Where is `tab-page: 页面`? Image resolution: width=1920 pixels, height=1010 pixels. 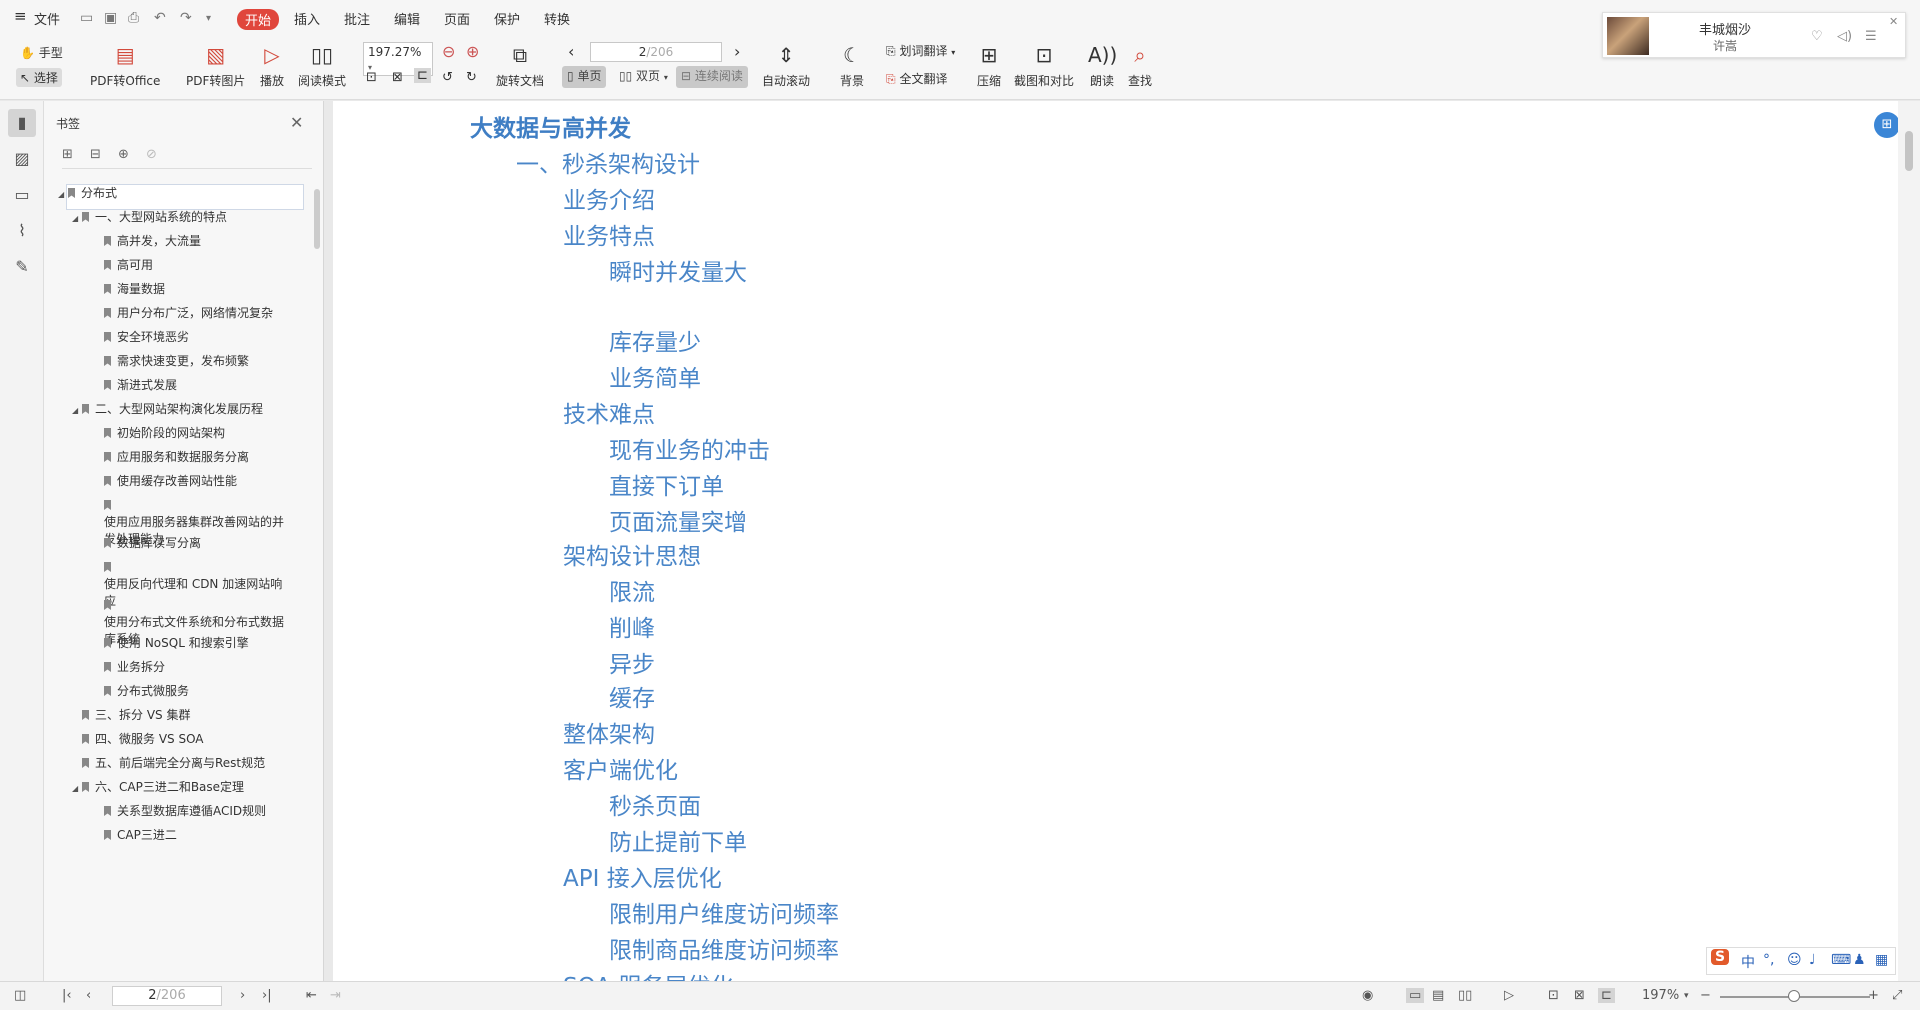
tab-page: 页面 is located at coordinates (457, 18).